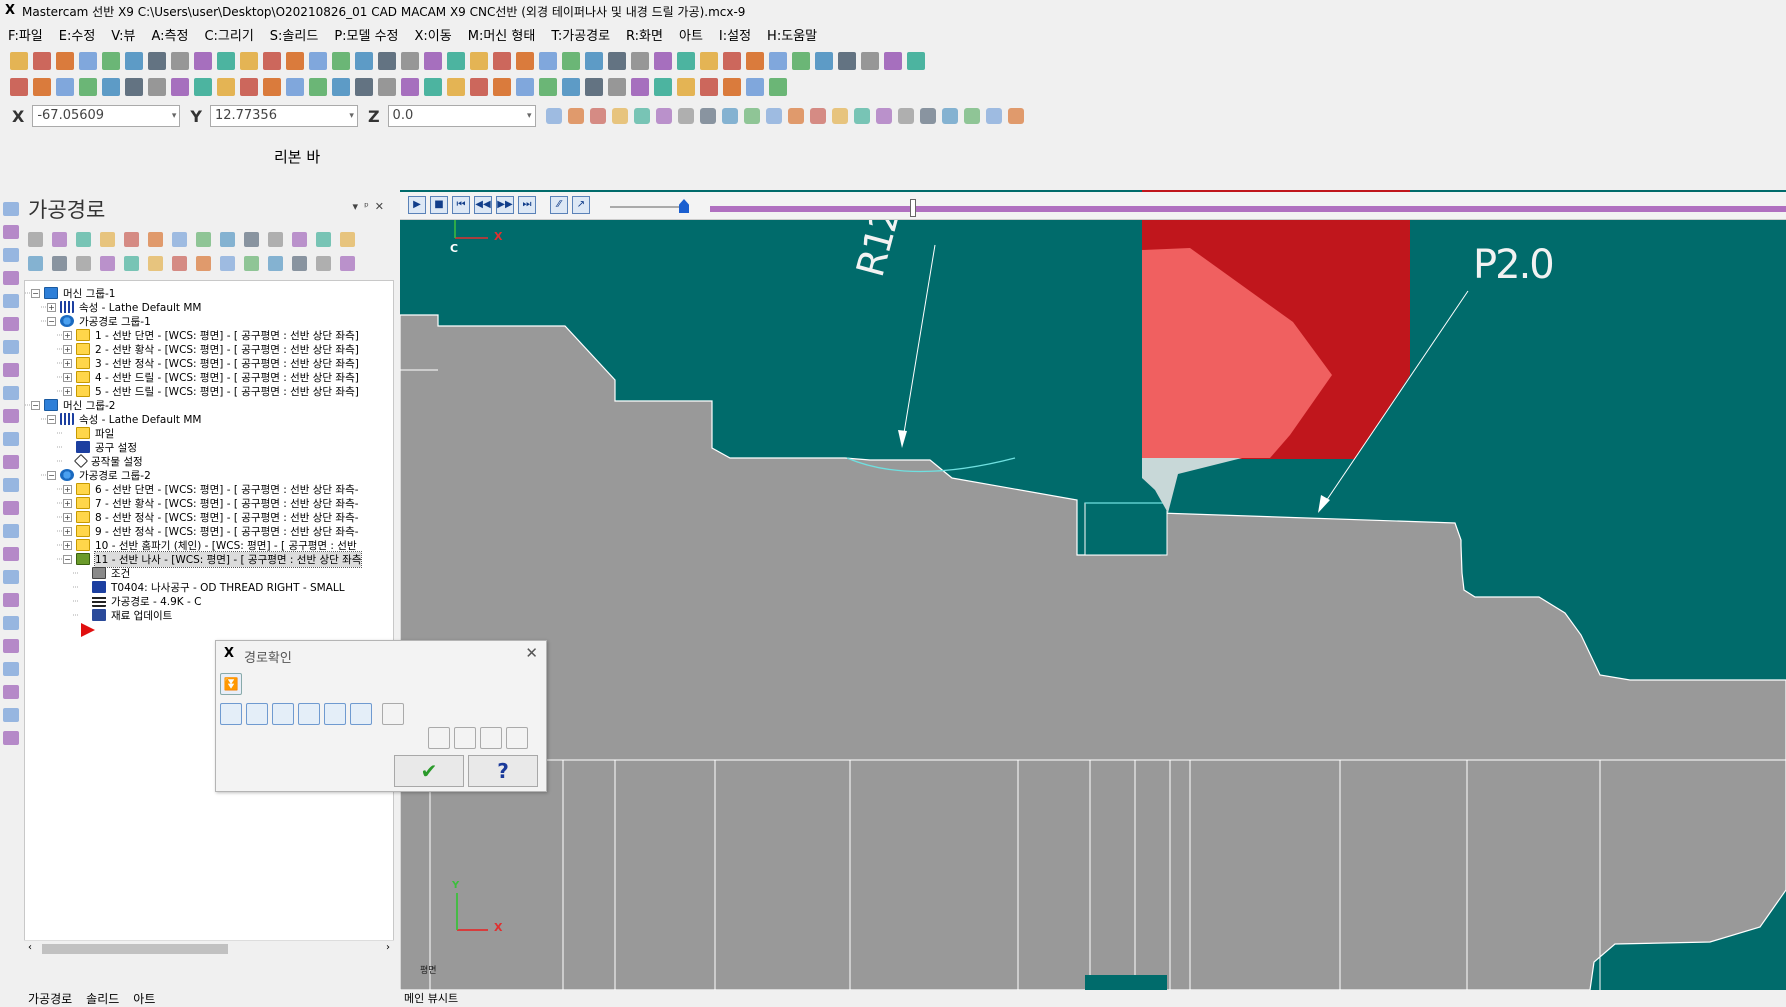 The width and height of the screenshot is (1786, 1007). What do you see at coordinates (144, 998) in the screenshot?
I see `panel-tab: 아트` at bounding box center [144, 998].